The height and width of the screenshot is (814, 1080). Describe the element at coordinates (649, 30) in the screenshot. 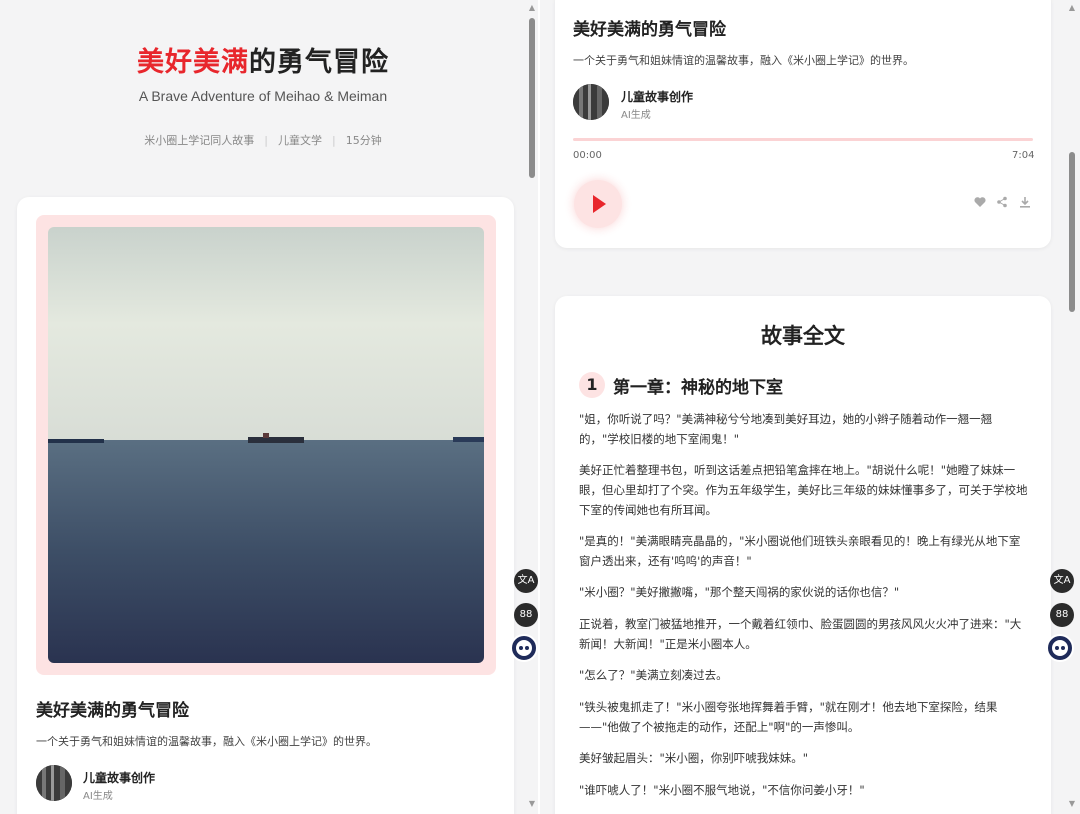

I see `player-story-title: 美好美满的勇气冒险` at that location.